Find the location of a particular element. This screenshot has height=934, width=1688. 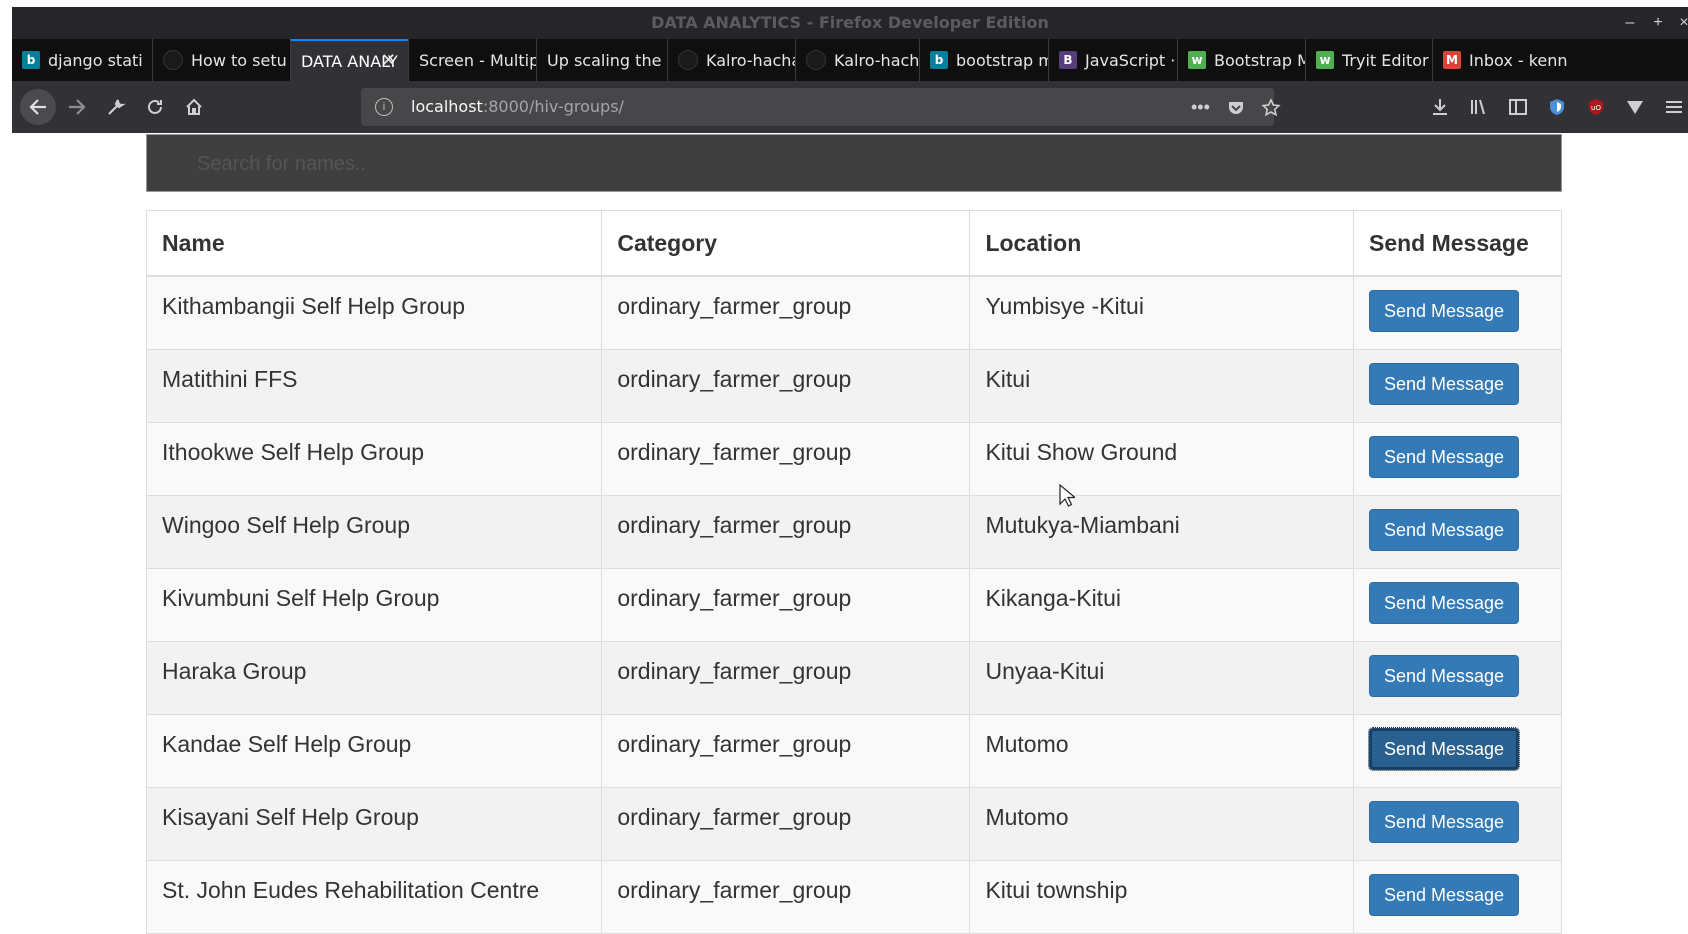

star-icon is located at coordinates (1271, 107).